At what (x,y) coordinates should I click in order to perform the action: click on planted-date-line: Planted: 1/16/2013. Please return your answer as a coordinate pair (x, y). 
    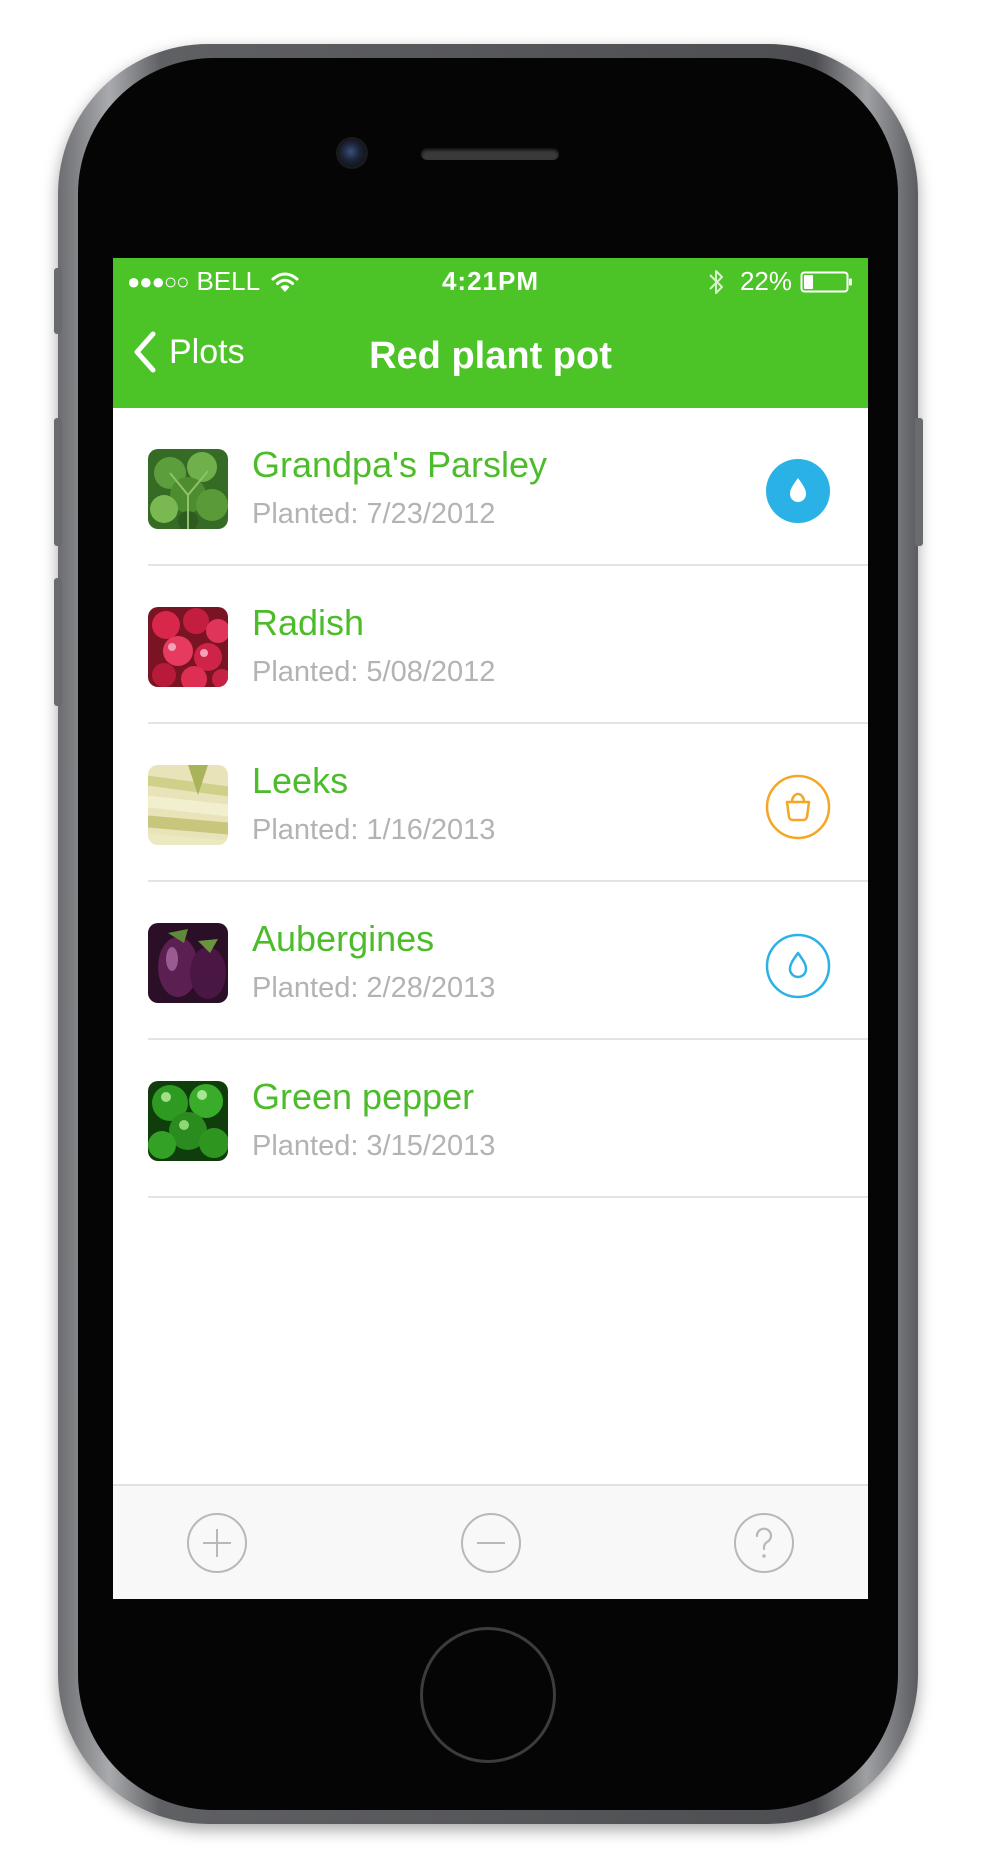
    Looking at the image, I should click on (373, 830).